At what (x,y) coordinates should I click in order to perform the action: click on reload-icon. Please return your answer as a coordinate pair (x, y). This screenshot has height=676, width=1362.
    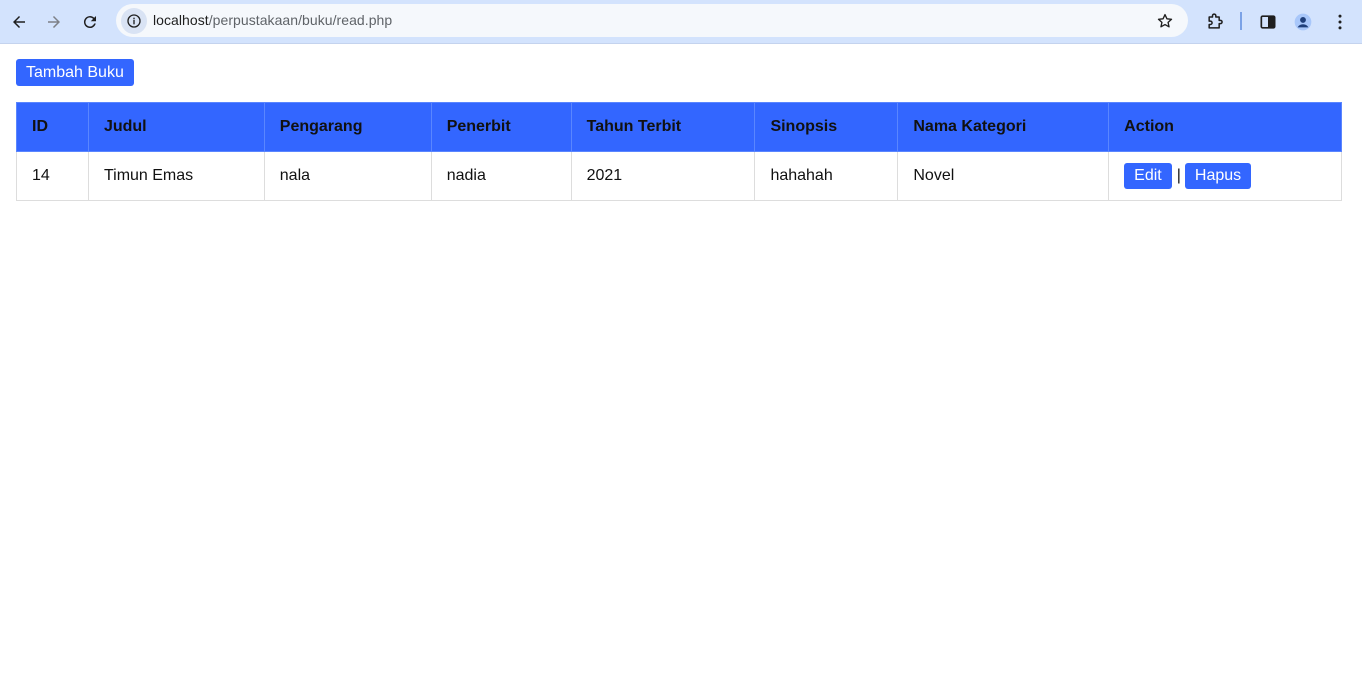
    Looking at the image, I should click on (89, 22).